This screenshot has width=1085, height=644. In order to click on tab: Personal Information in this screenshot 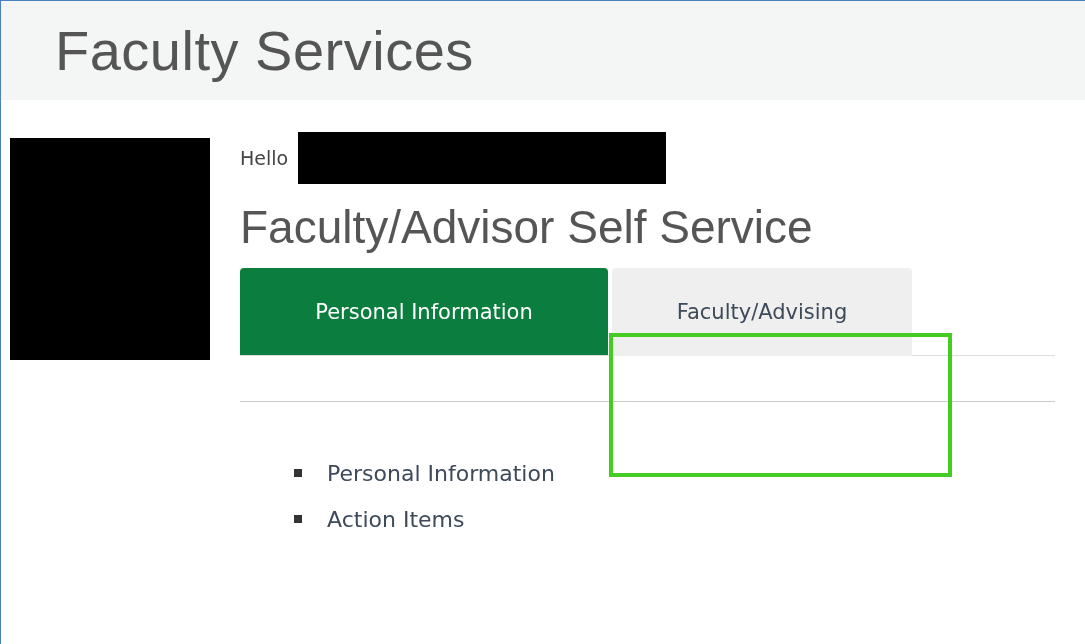, I will do `click(424, 311)`.